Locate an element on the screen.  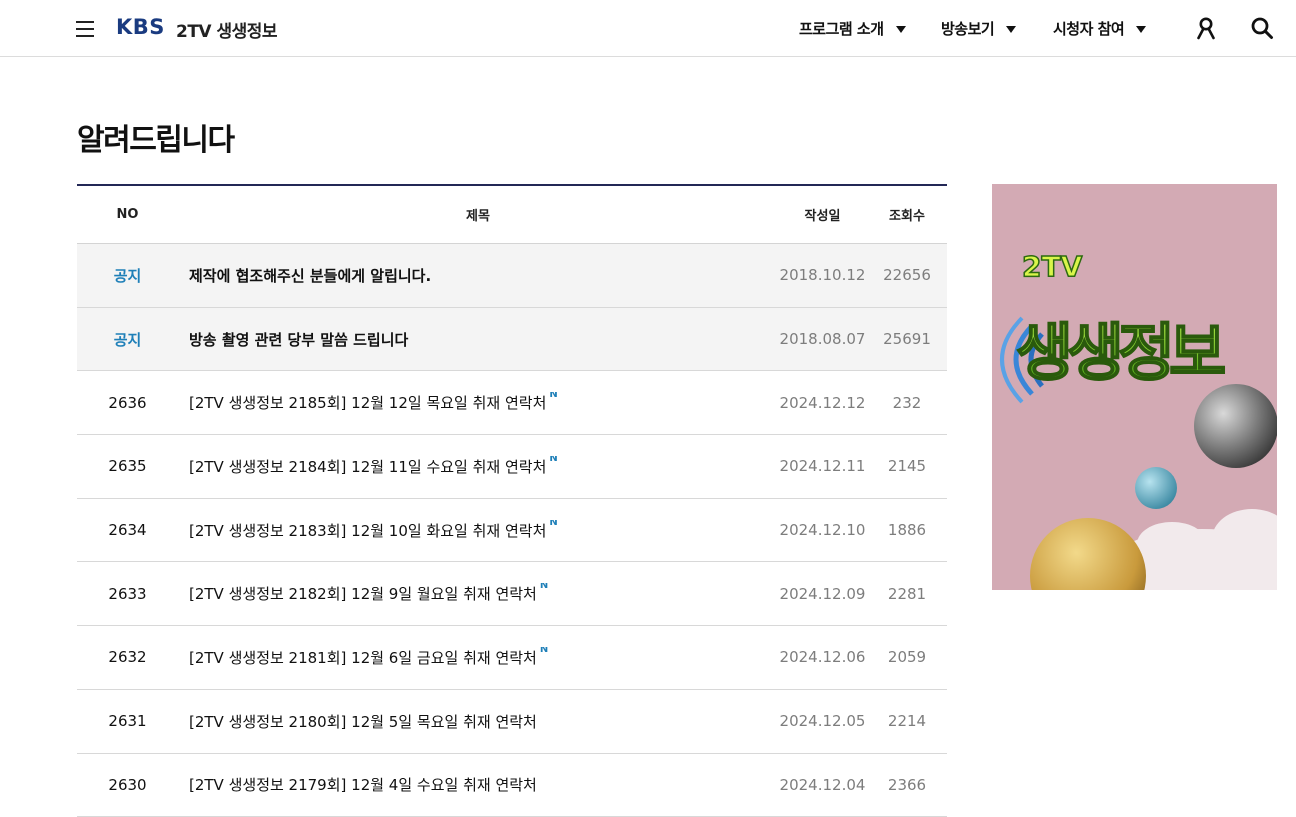
hamburger-menu-icon is located at coordinates (85, 29).